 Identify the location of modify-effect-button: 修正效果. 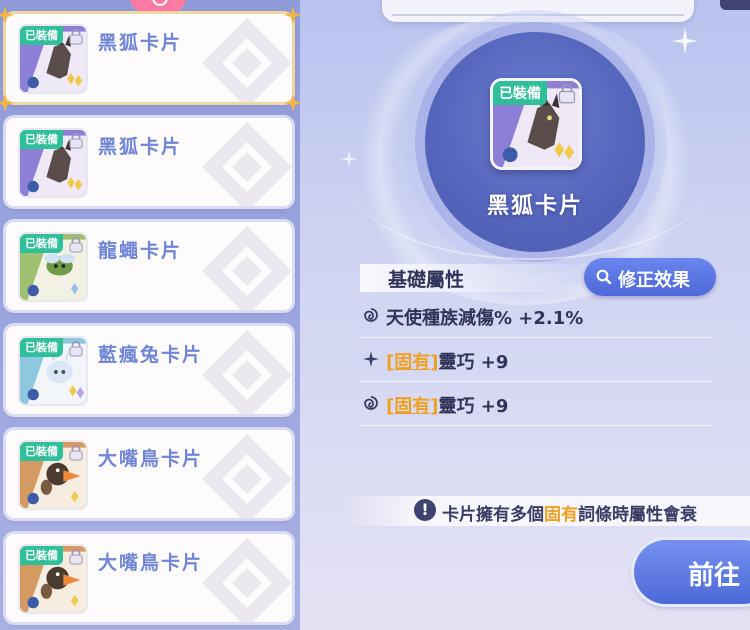
(650, 277).